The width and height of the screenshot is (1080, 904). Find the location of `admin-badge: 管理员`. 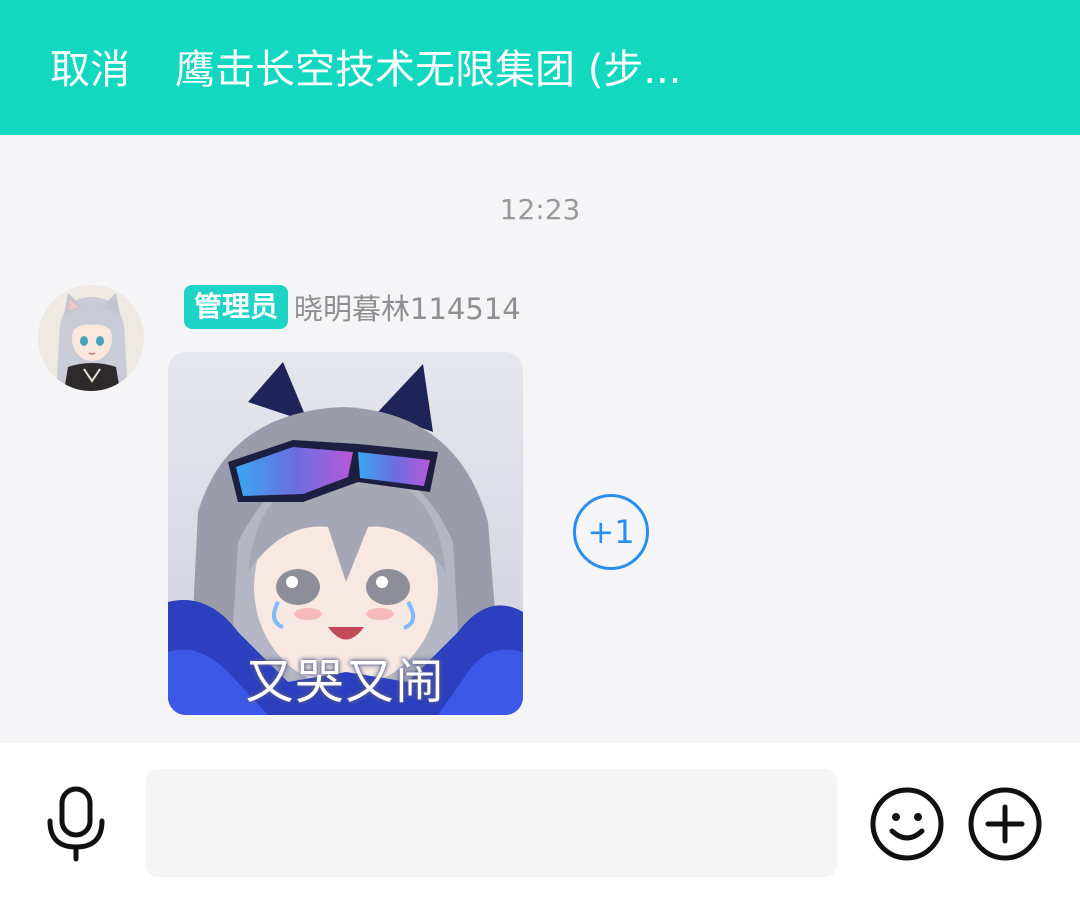

admin-badge: 管理员 is located at coordinates (236, 307).